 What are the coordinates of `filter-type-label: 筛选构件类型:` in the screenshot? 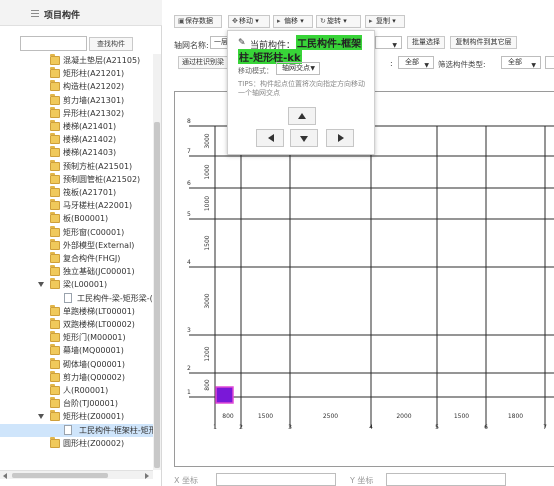 It's located at (462, 64).